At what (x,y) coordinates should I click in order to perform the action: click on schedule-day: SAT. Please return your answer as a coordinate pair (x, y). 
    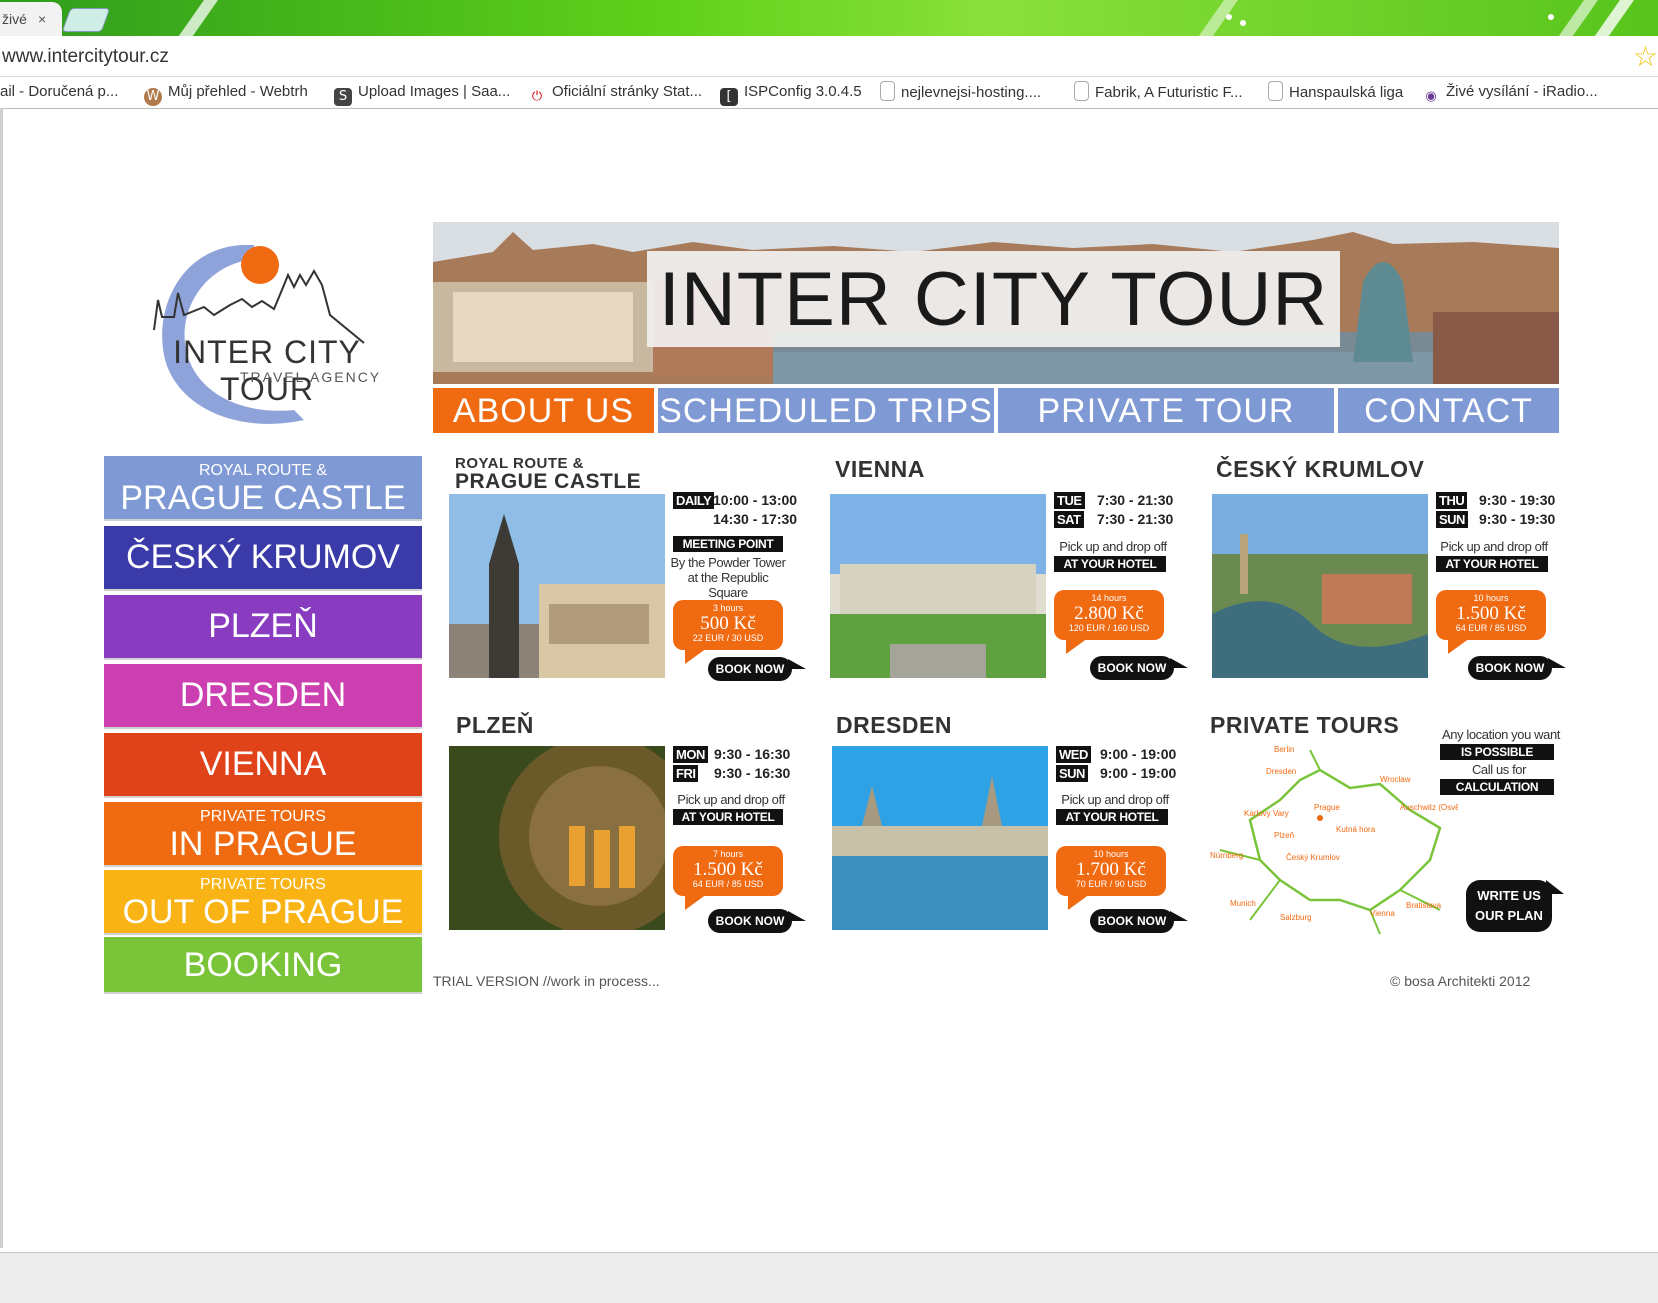
    Looking at the image, I should click on (1069, 519).